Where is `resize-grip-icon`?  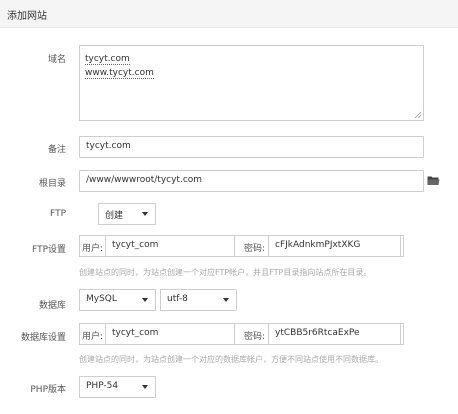 resize-grip-icon is located at coordinates (417, 114).